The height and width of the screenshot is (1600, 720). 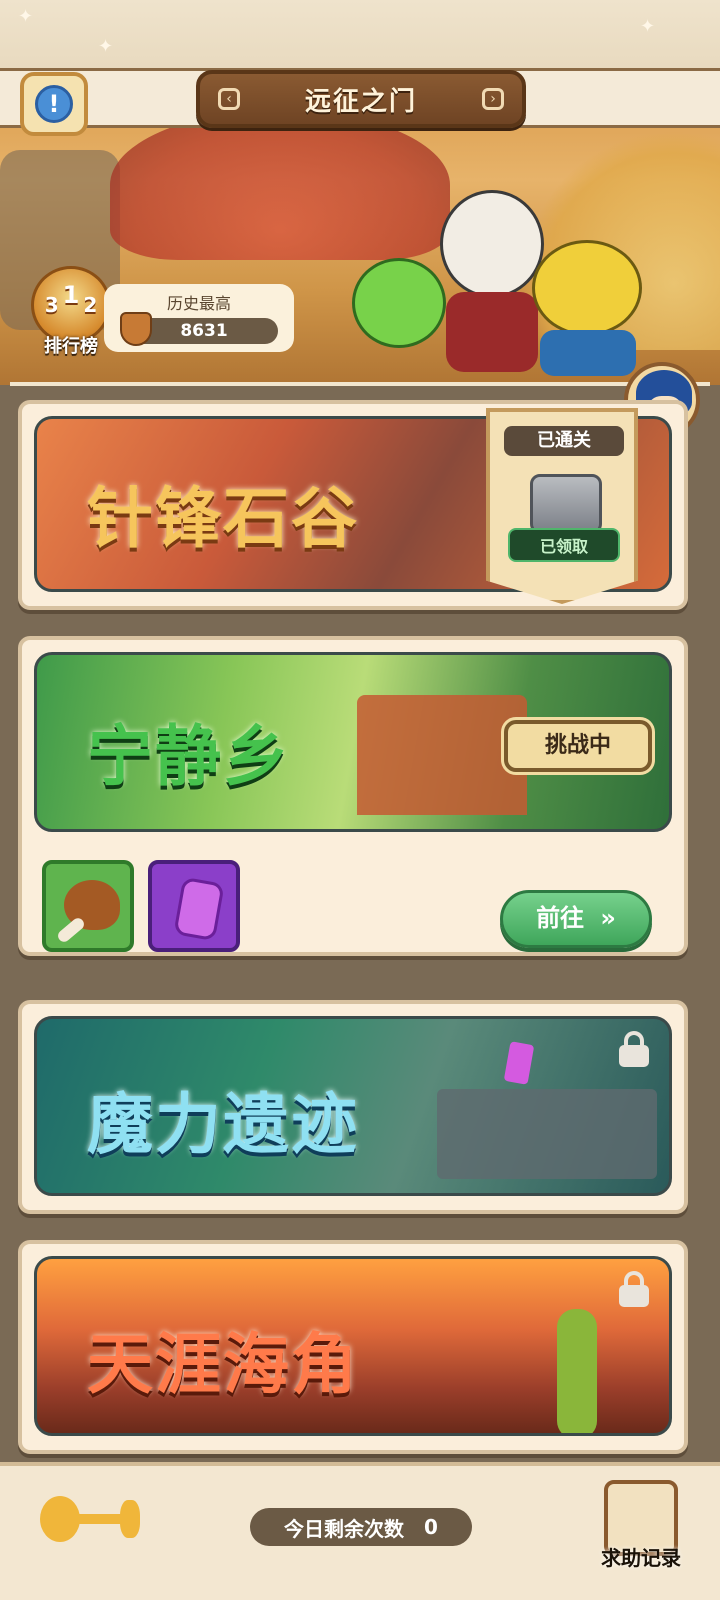 I want to click on remaining-label: 今日剩余次数, so click(x=344, y=1528).